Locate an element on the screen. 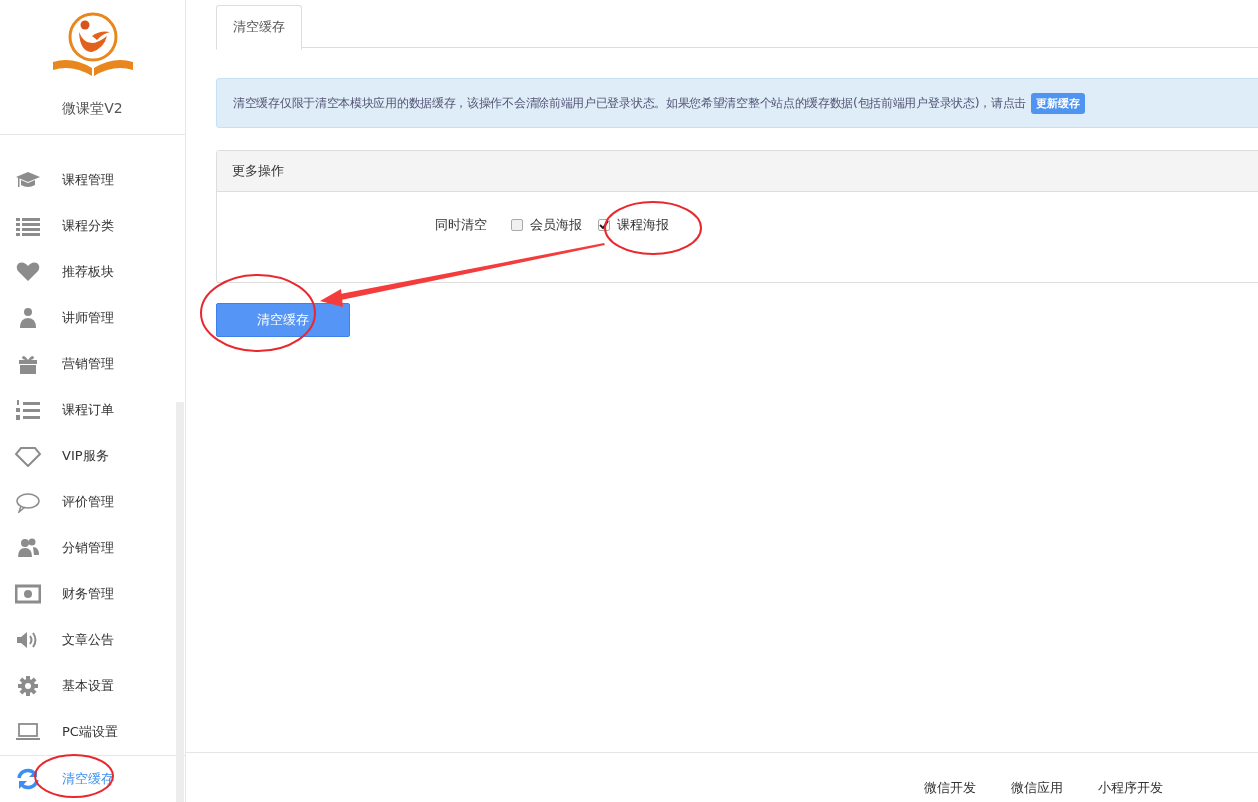  settings-icon is located at coordinates (28, 686).